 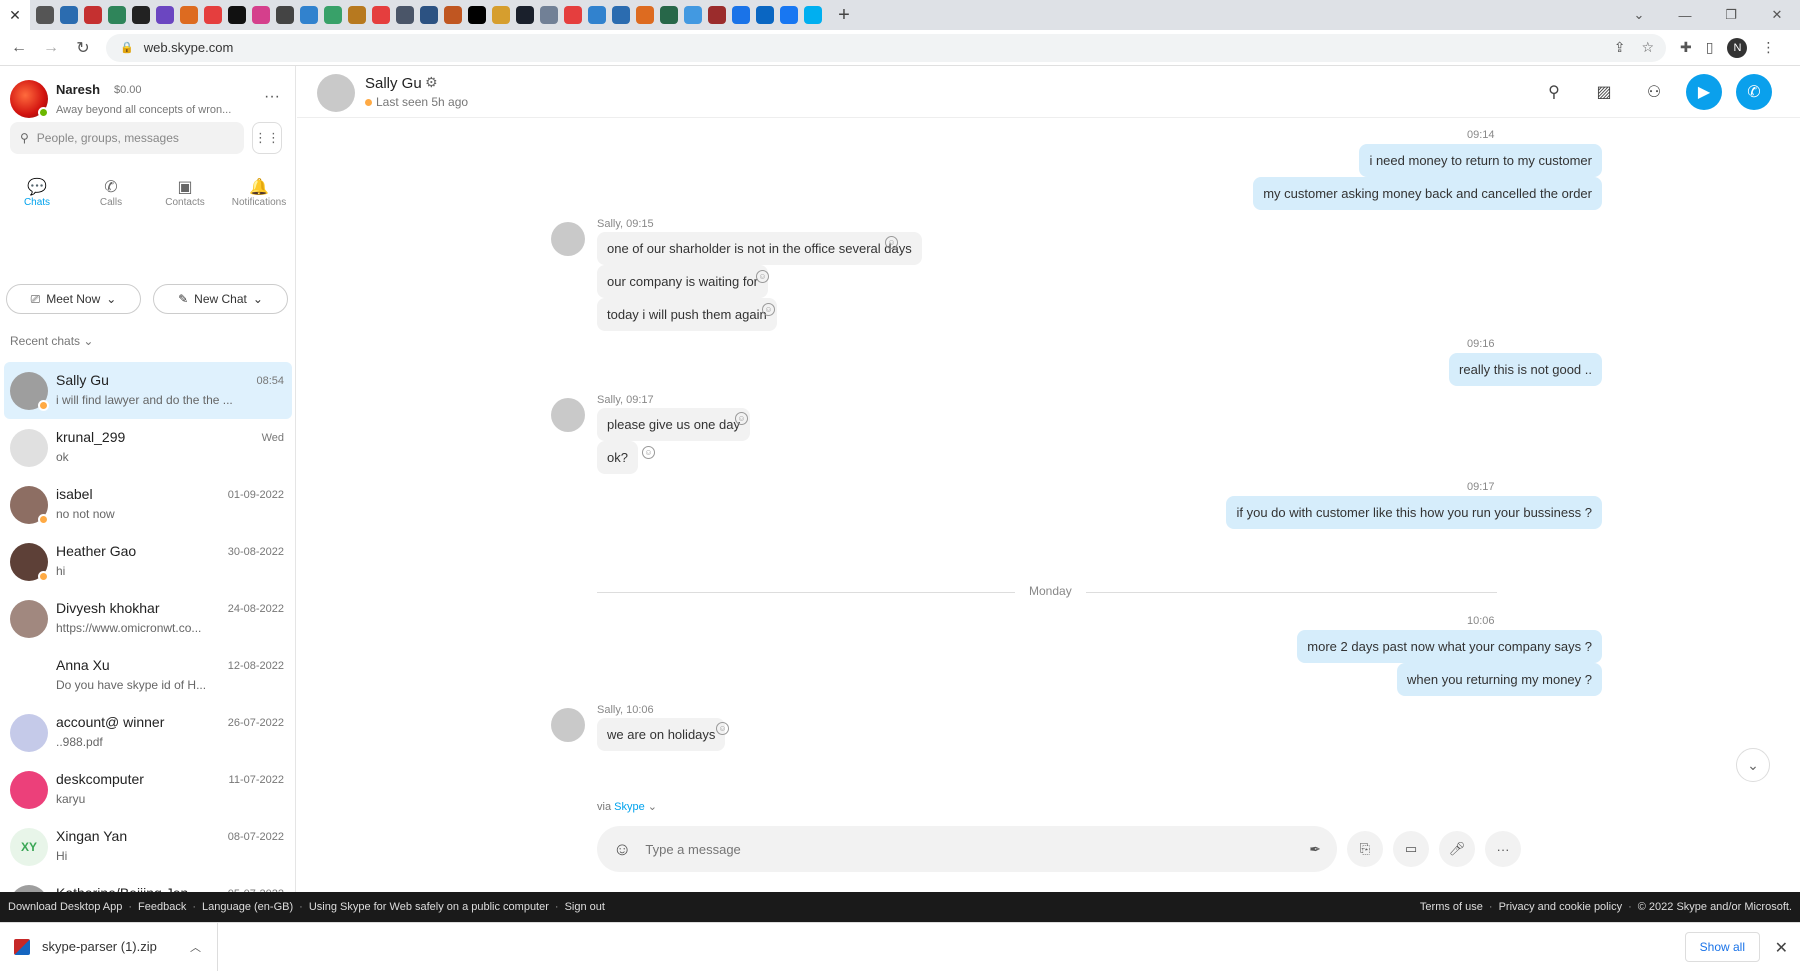 I want to click on dialpad-icon: ⋮⋮, so click(x=267, y=138).